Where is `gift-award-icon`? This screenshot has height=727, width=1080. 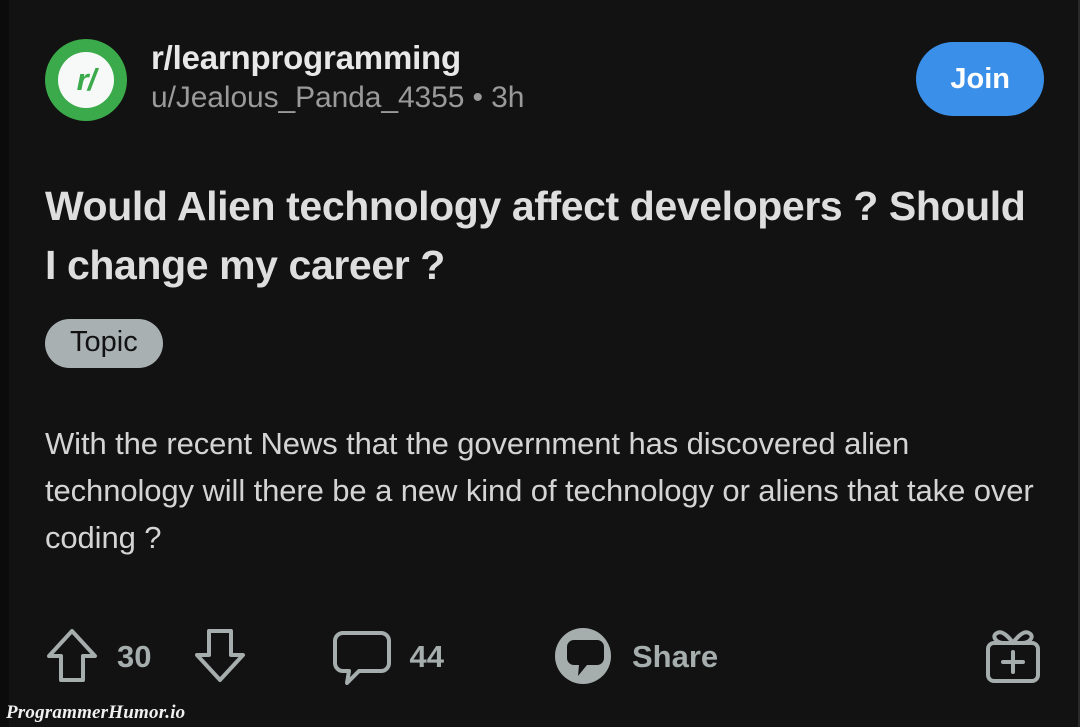
gift-award-icon is located at coordinates (1013, 656).